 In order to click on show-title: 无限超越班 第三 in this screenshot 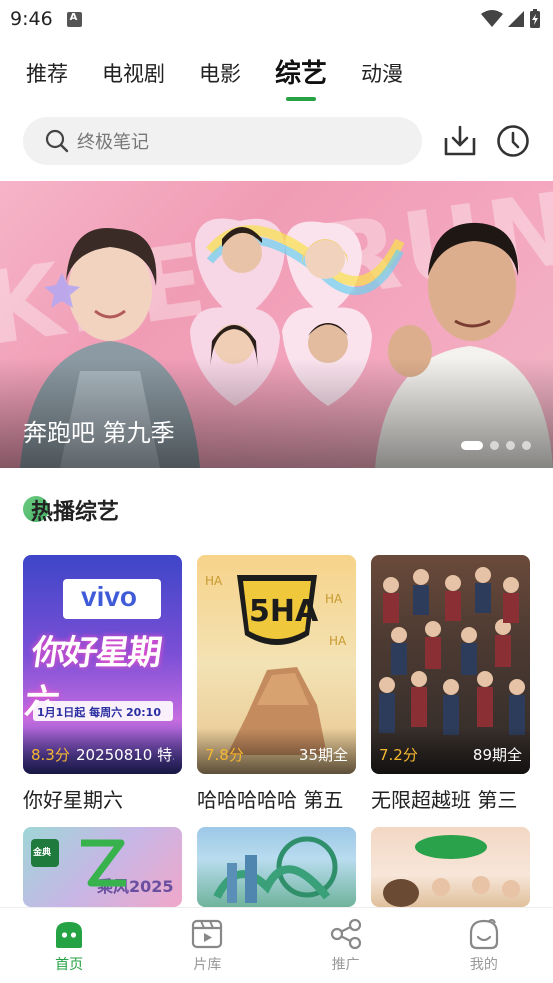, I will do `click(444, 800)`.